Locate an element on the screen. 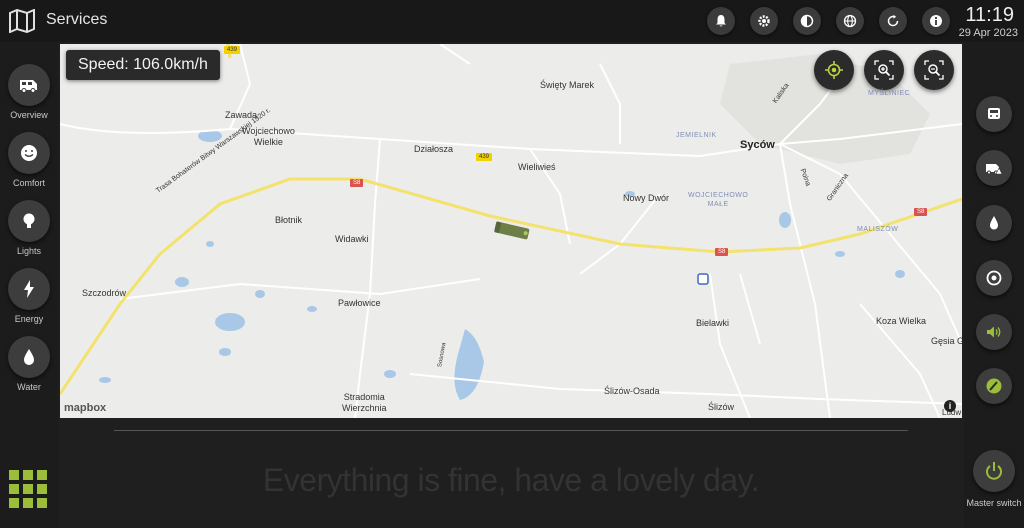 This screenshot has width=1024, height=528. status-message: Everything is fine, have a lovely day. is located at coordinates (511, 480).